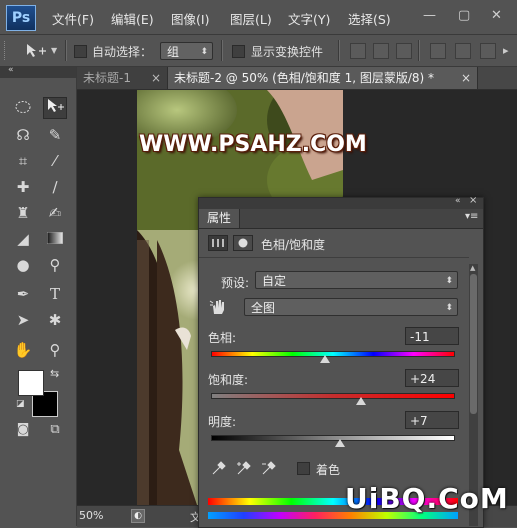  Describe the element at coordinates (91, 515) in the screenshot. I see `zoom-level: 50%` at that location.